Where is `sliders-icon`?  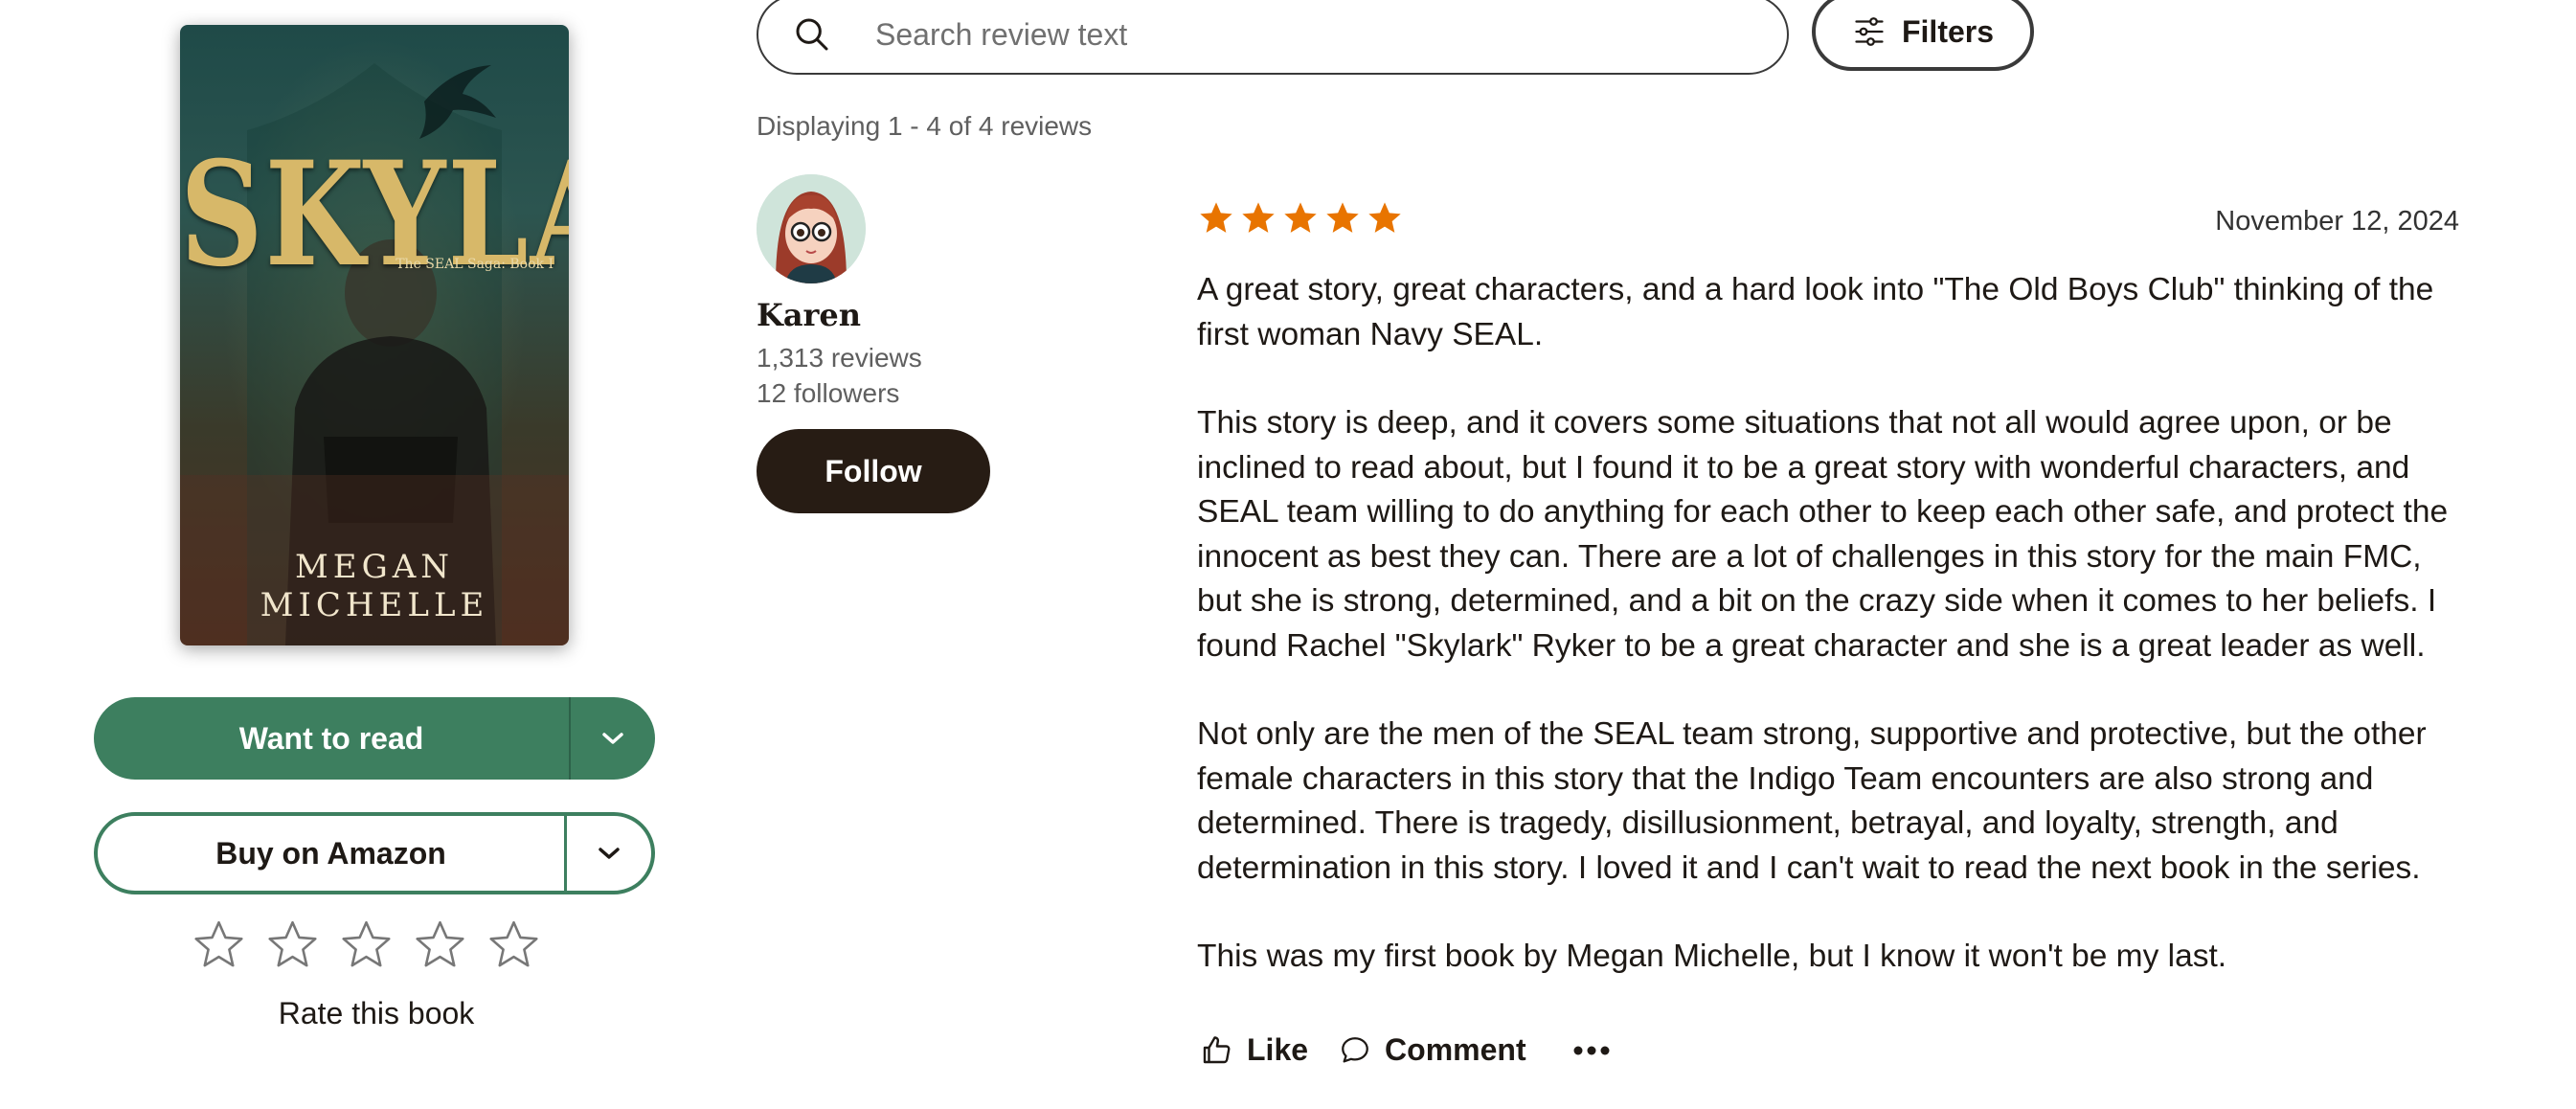
sliders-icon is located at coordinates (1869, 31).